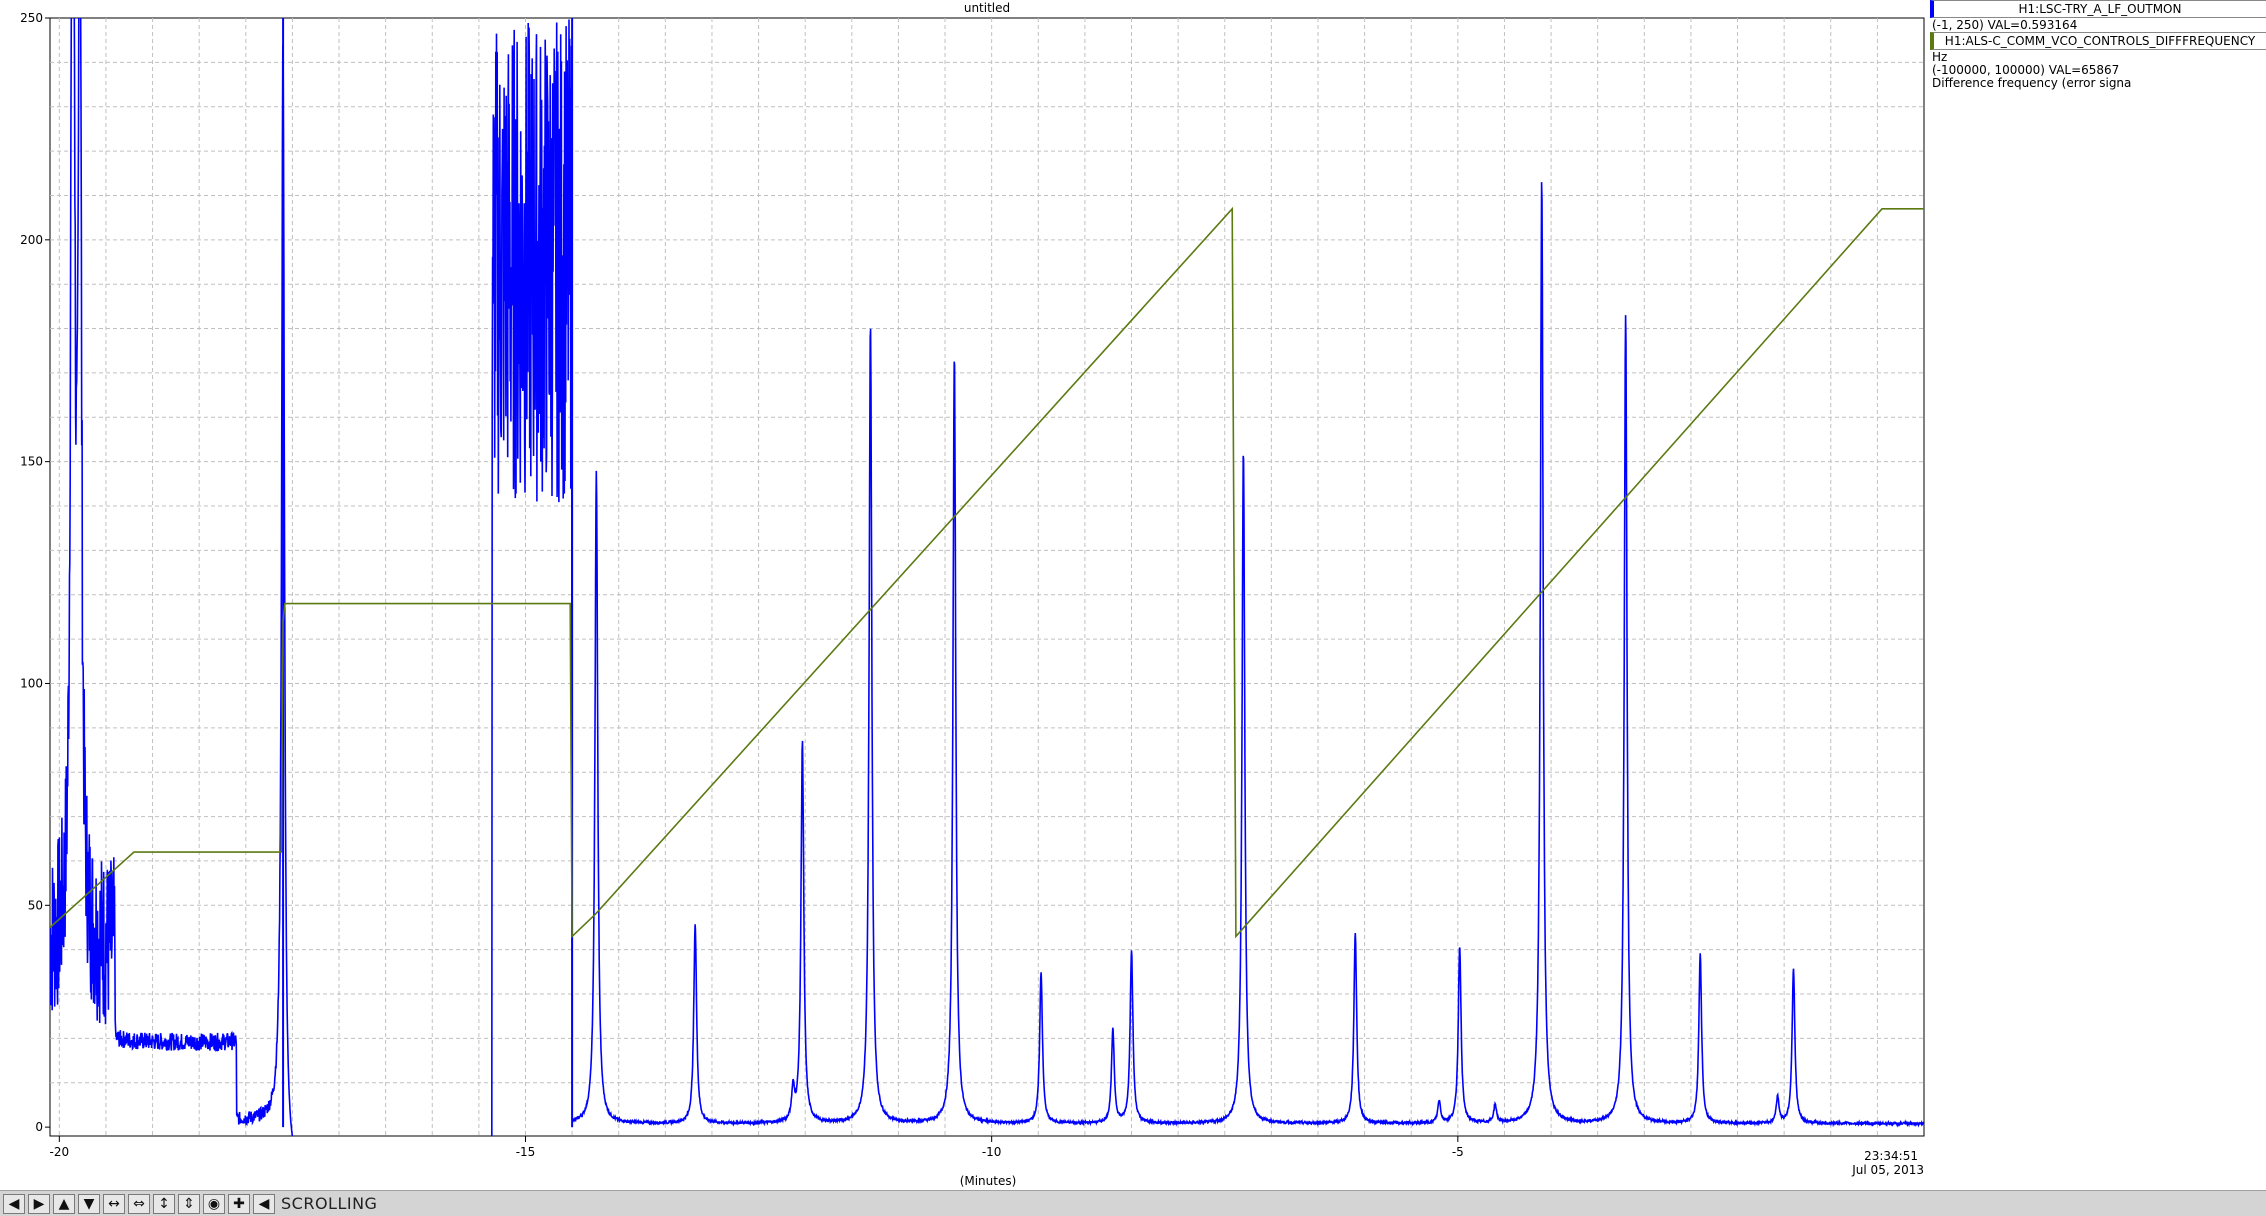 This screenshot has width=2266, height=1216. Describe the element at coordinates (31, 683) in the screenshot. I see `y-tick-label: 100` at that location.